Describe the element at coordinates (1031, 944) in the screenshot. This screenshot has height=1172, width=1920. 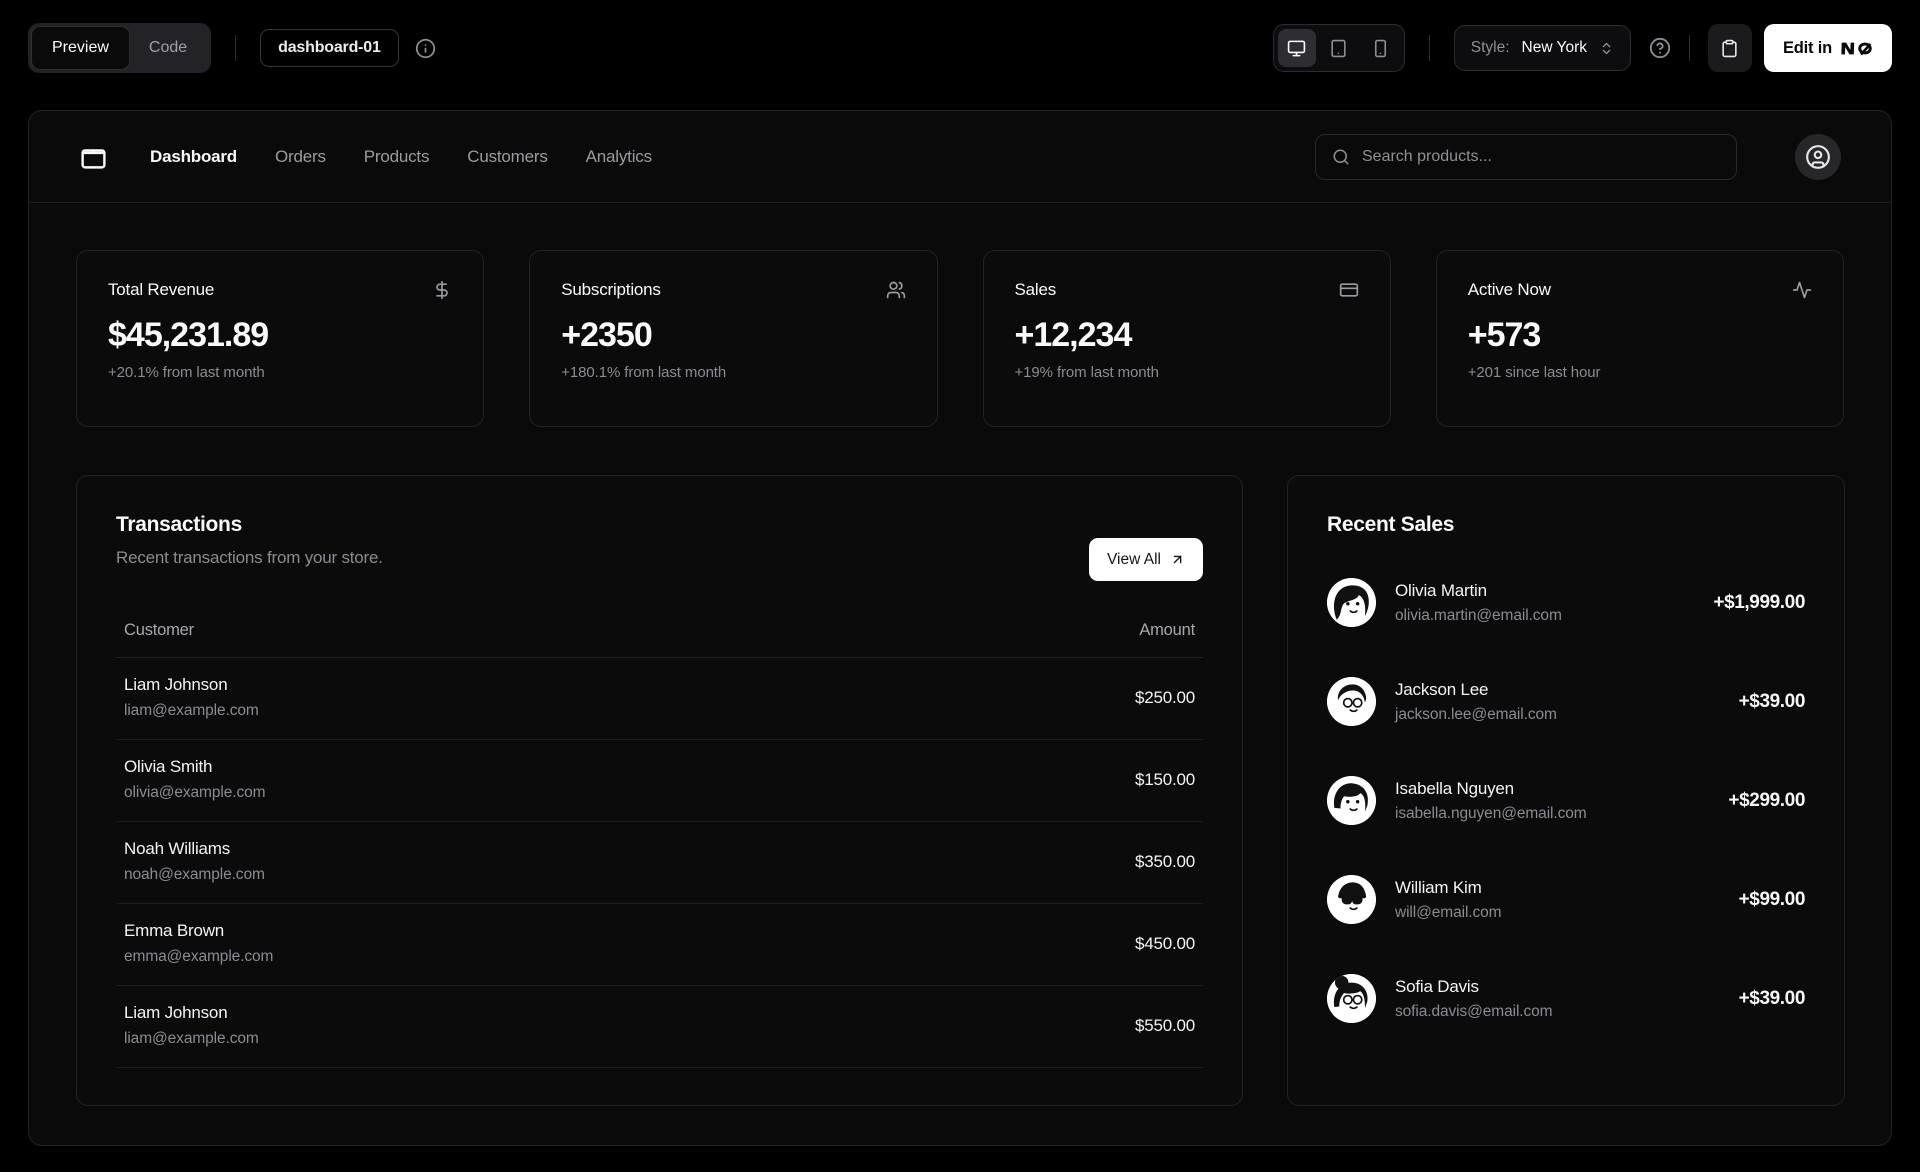
I see `transaction-amount: $450.00` at that location.